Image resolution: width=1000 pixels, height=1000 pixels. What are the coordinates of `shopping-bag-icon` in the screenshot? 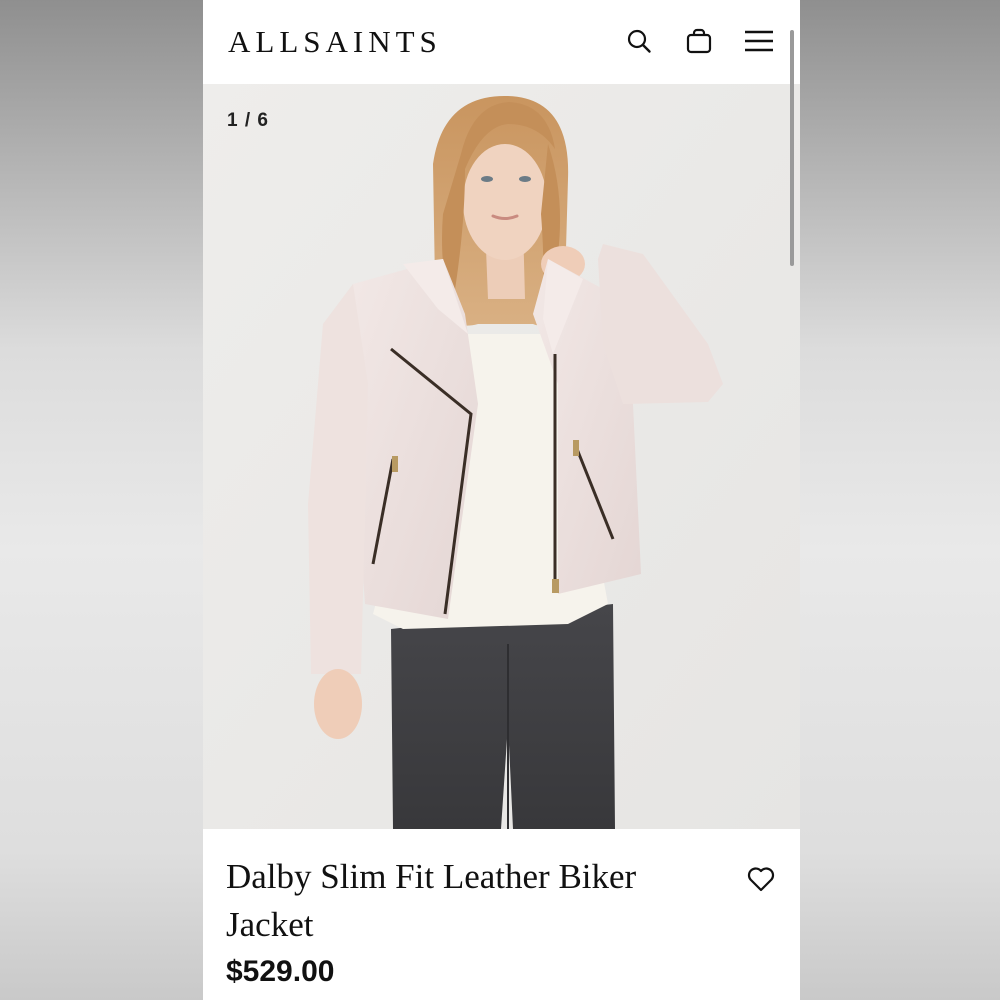 It's located at (699, 41).